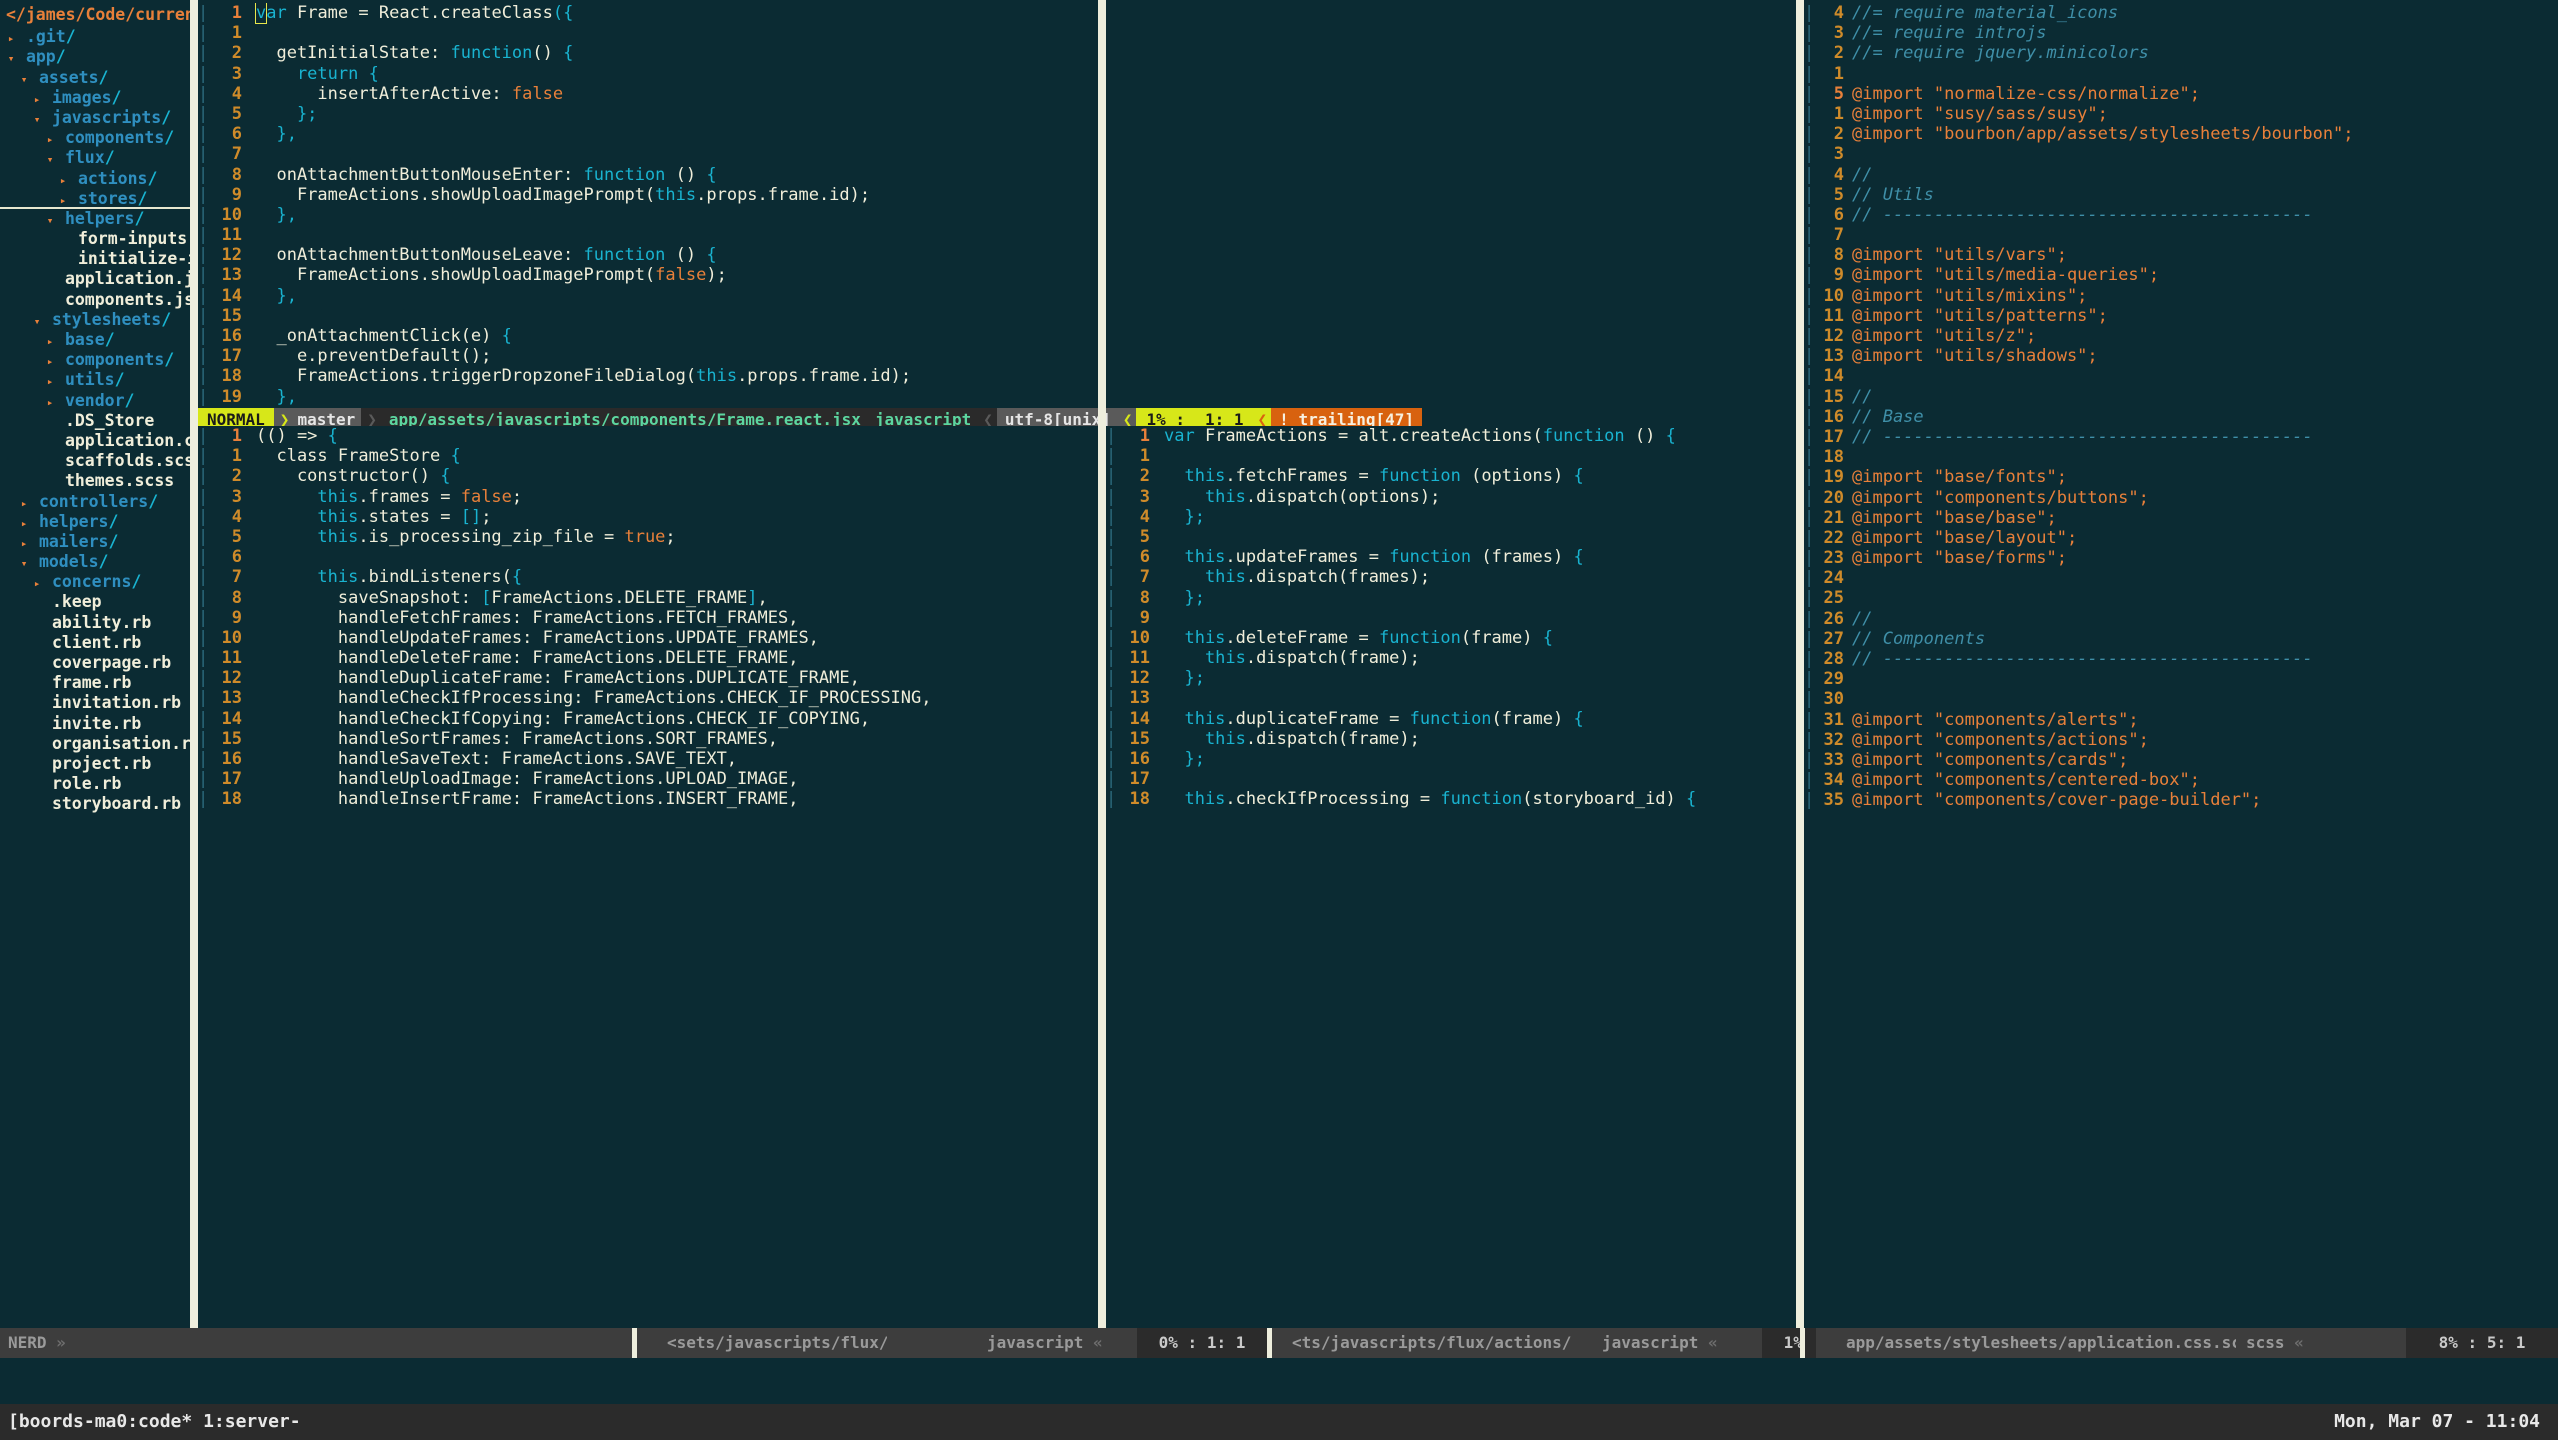  I want to click on code-line: | 6 },, so click(648, 134).